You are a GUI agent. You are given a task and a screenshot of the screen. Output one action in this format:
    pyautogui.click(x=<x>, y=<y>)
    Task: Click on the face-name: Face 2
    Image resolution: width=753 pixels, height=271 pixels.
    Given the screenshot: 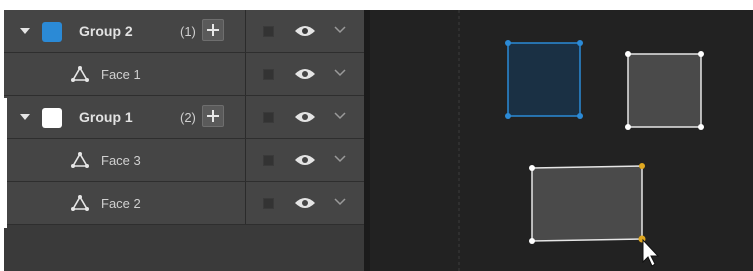 What is the action you would take?
    pyautogui.click(x=121, y=203)
    